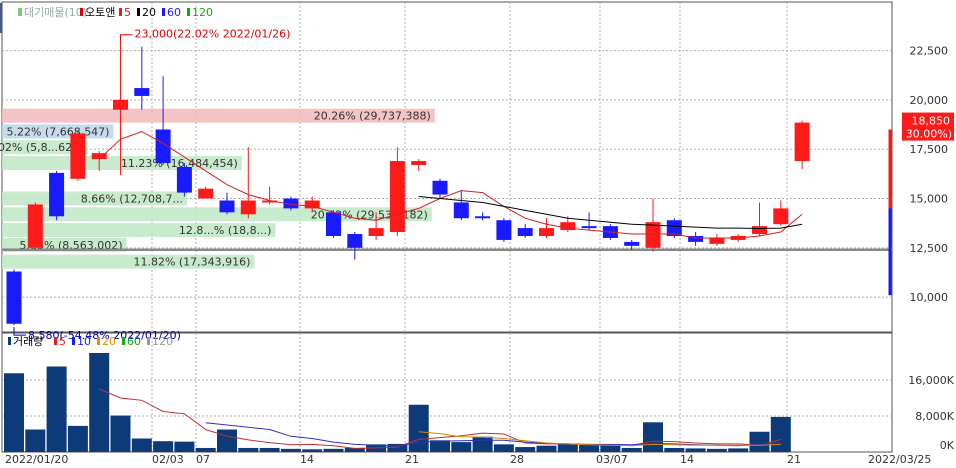 This screenshot has height=468, width=956. I want to click on volume-tick-label: 16,000K, so click(931, 380).